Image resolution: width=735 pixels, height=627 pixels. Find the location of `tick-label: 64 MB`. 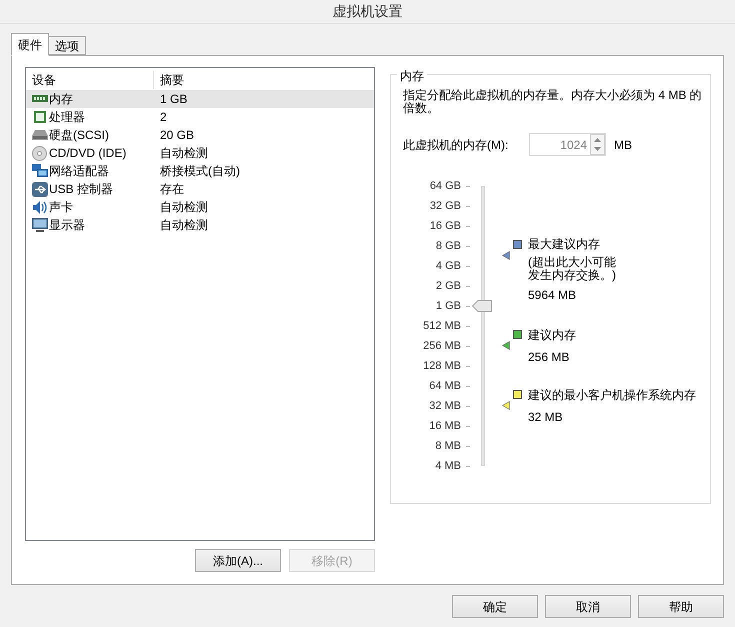

tick-label: 64 MB is located at coordinates (445, 386).